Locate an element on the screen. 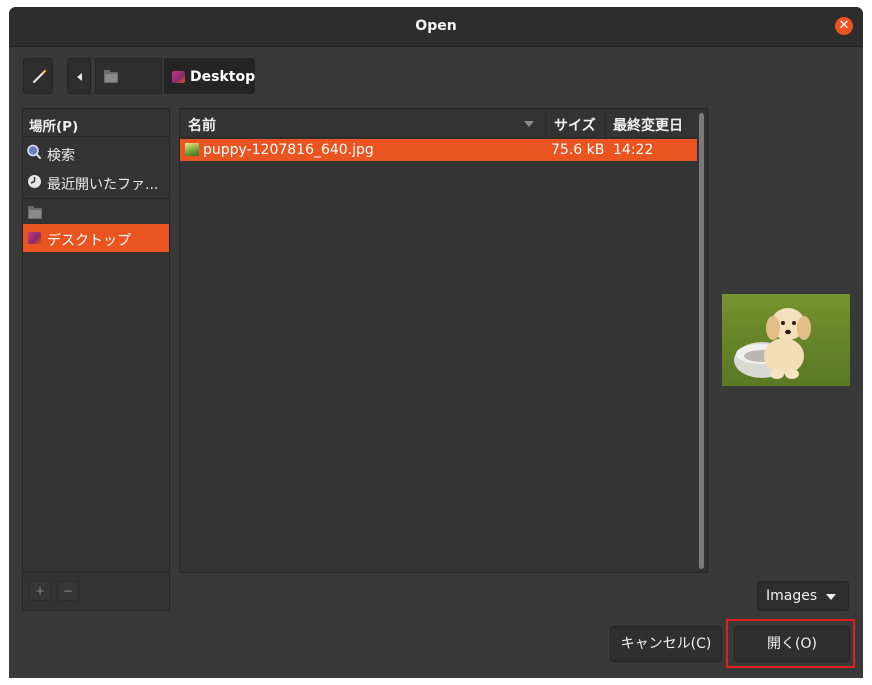 This screenshot has width=872, height=685. title-bar: Open ✕ is located at coordinates (436, 27).